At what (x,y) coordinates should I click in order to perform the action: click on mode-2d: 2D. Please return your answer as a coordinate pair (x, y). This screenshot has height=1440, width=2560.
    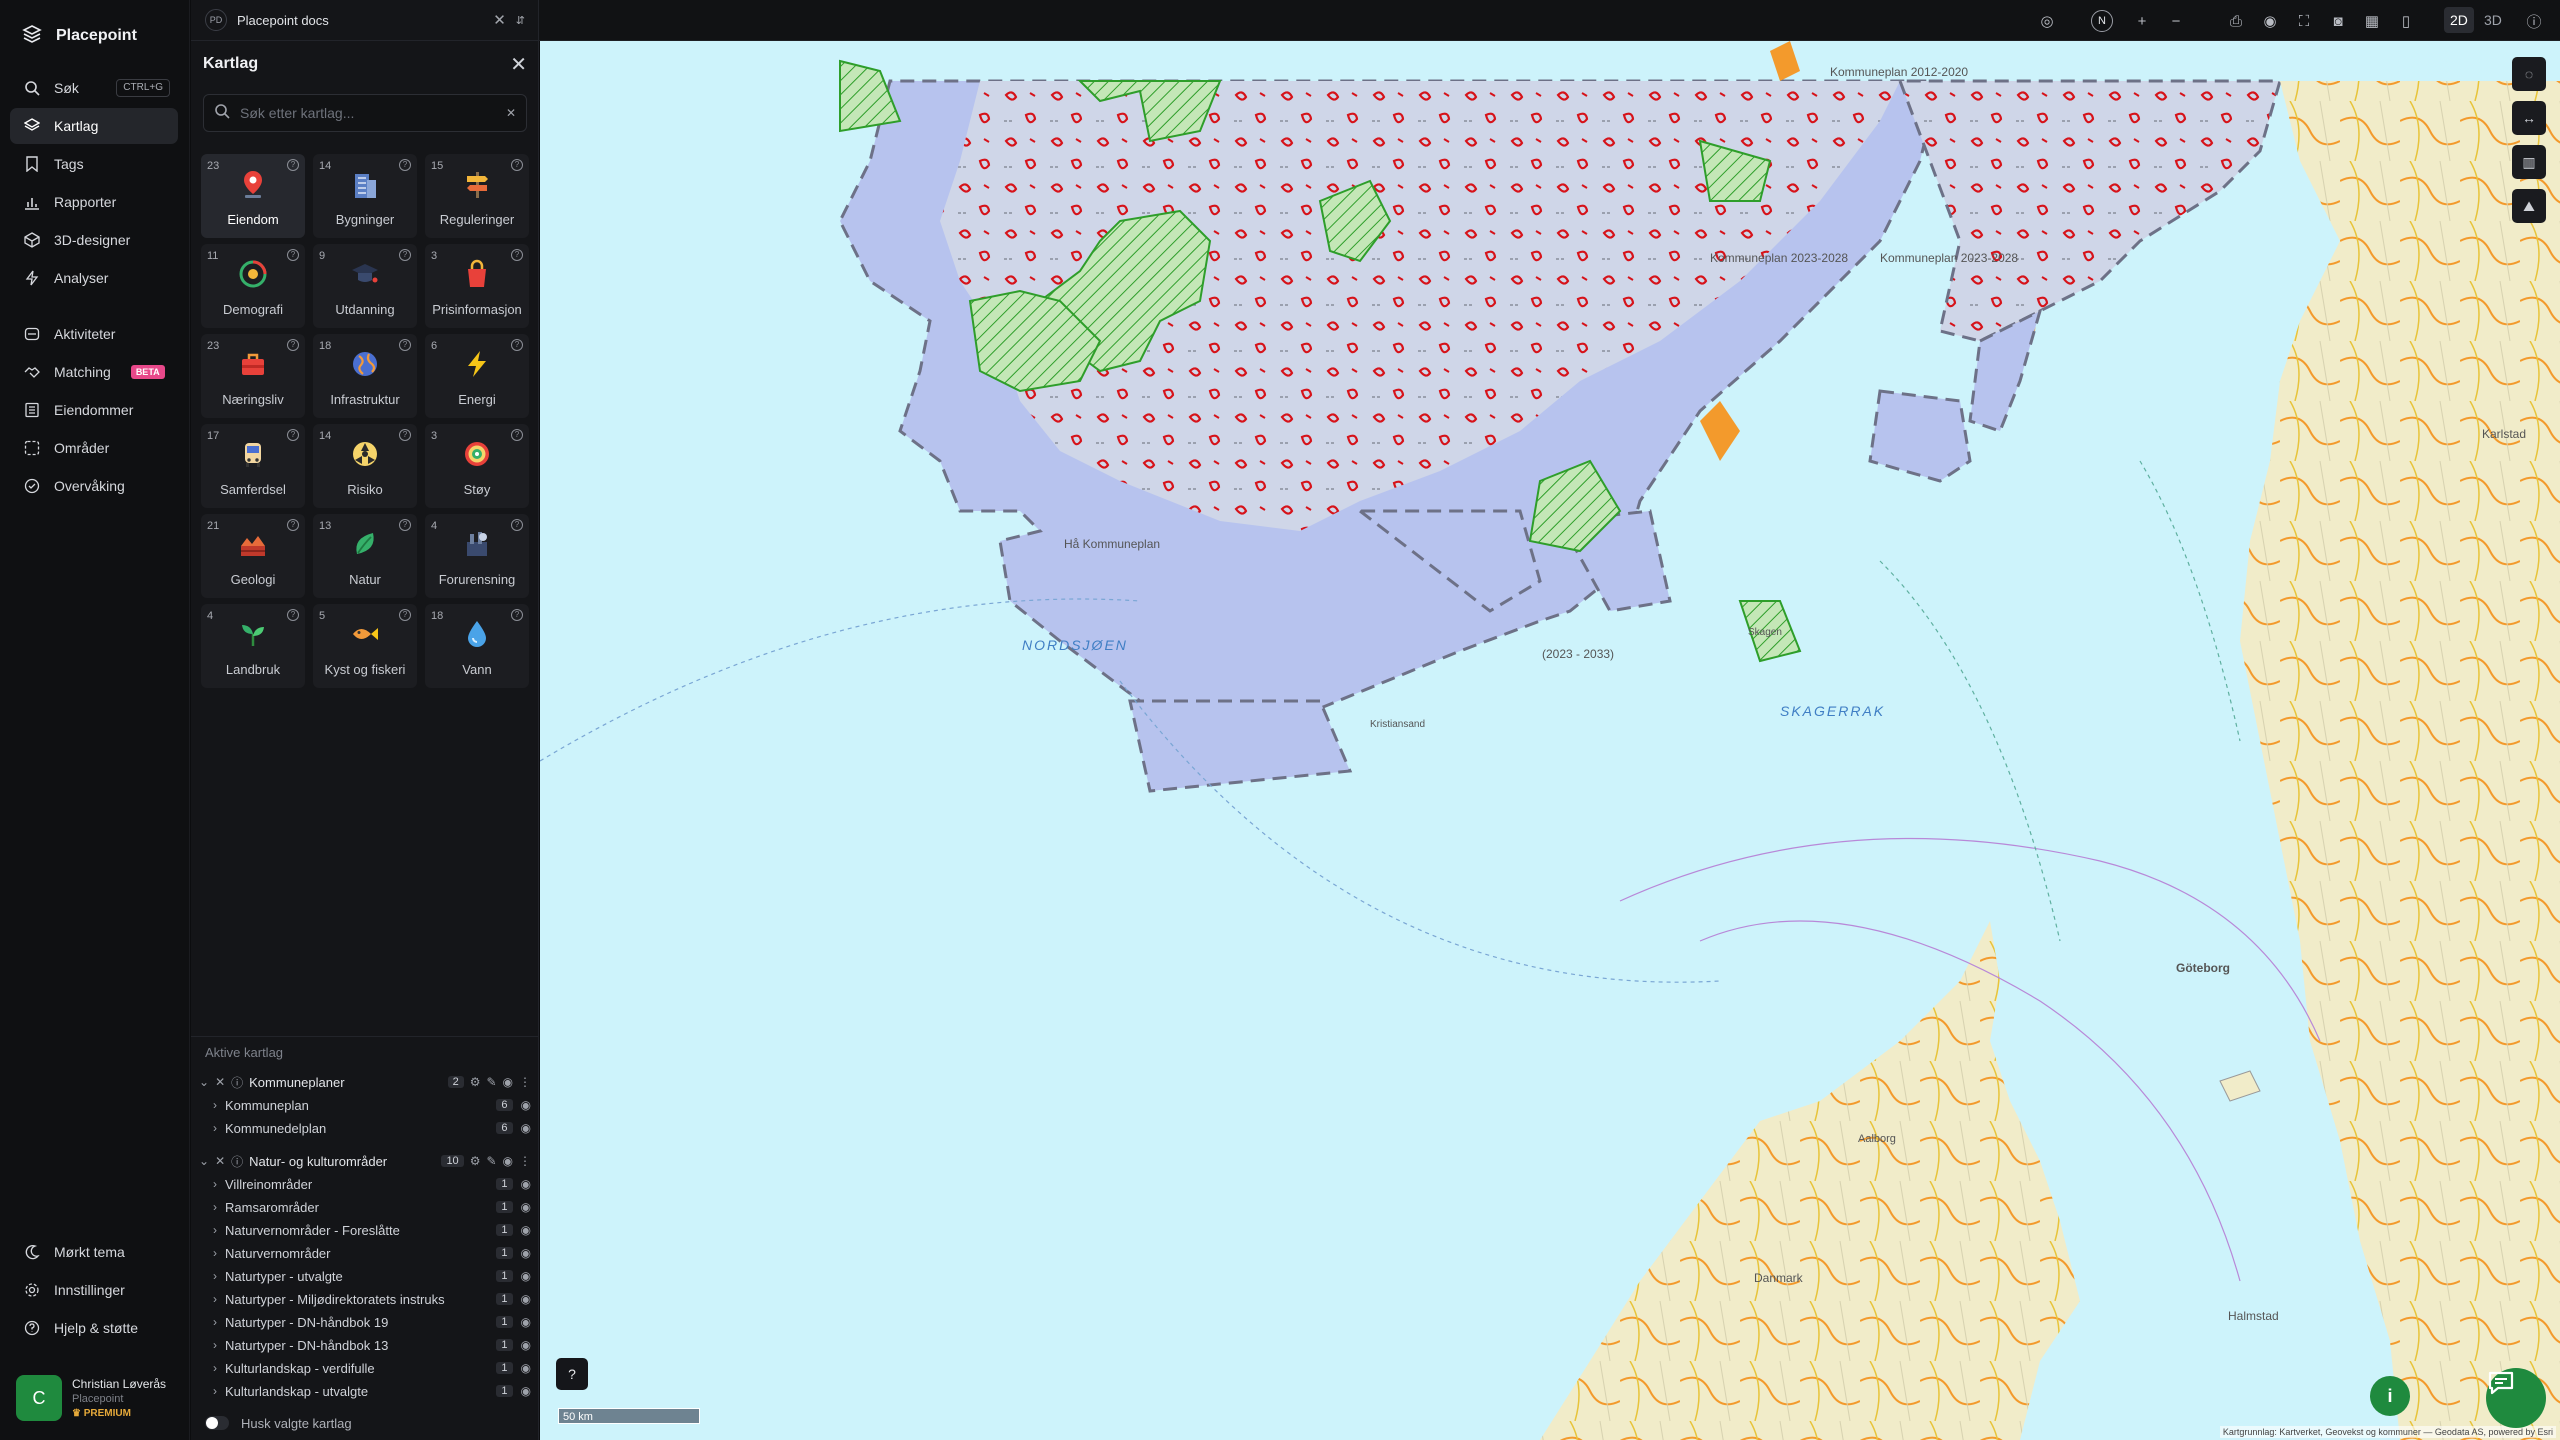
    Looking at the image, I should click on (2459, 20).